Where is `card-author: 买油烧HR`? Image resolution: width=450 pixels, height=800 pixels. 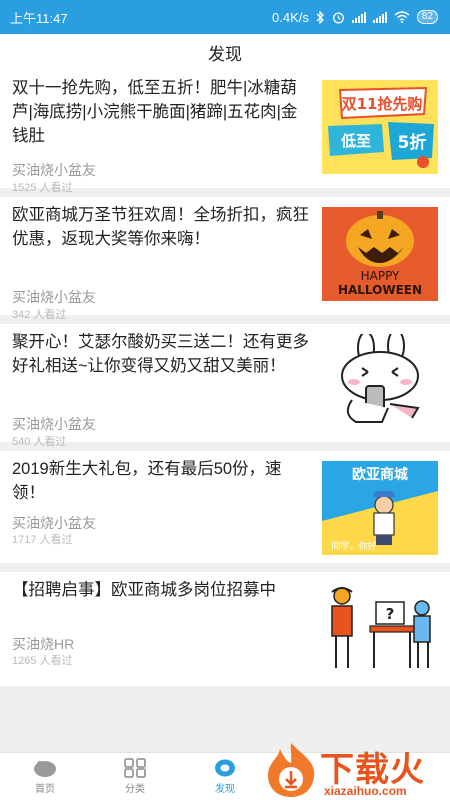
card-author: 买油烧HR is located at coordinates (43, 644).